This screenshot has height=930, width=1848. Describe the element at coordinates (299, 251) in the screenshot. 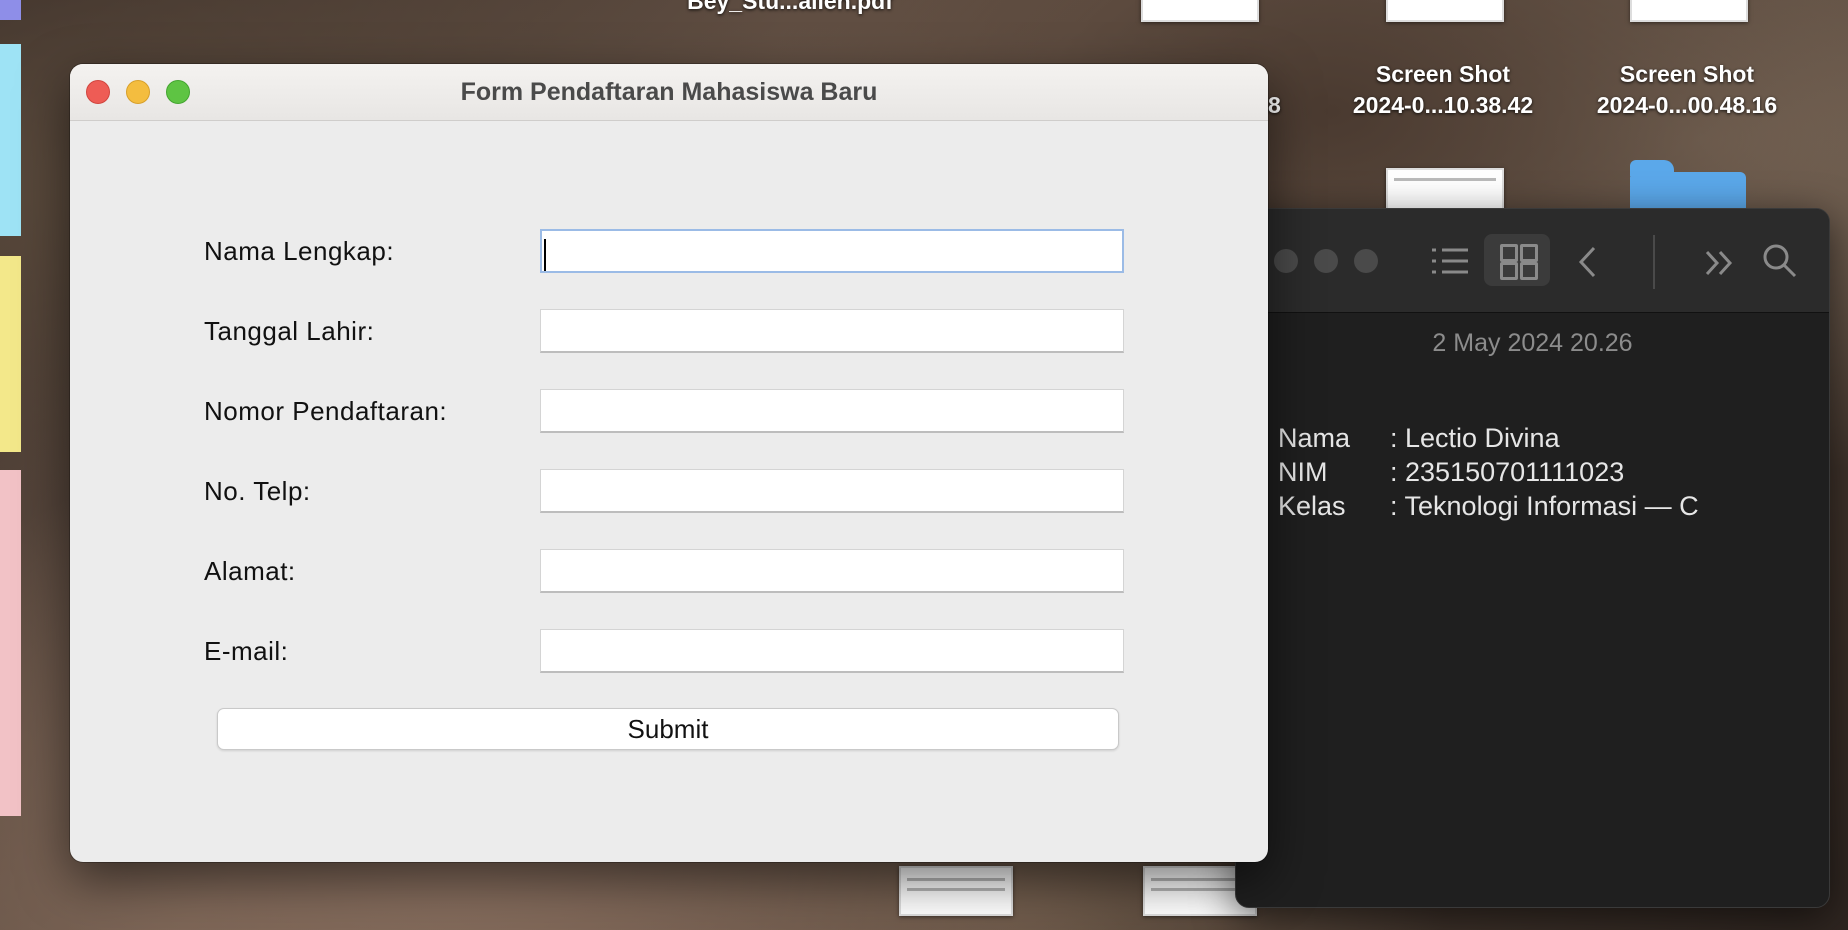

I see `label-nama-lengkap: Nama Lengkap:` at that location.